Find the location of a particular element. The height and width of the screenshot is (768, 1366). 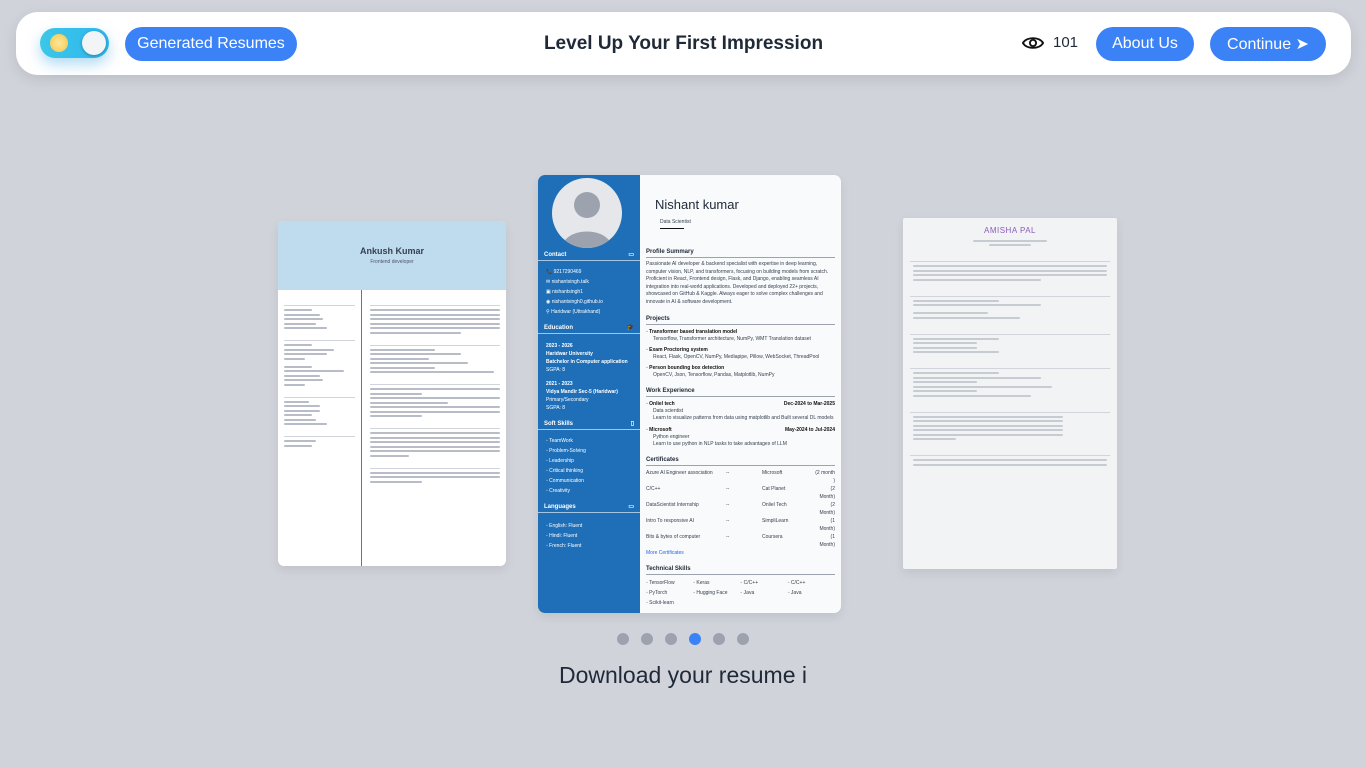

sidebar-section-soft-skills: Soft Skills ▯ is located at coordinates (589, 424).